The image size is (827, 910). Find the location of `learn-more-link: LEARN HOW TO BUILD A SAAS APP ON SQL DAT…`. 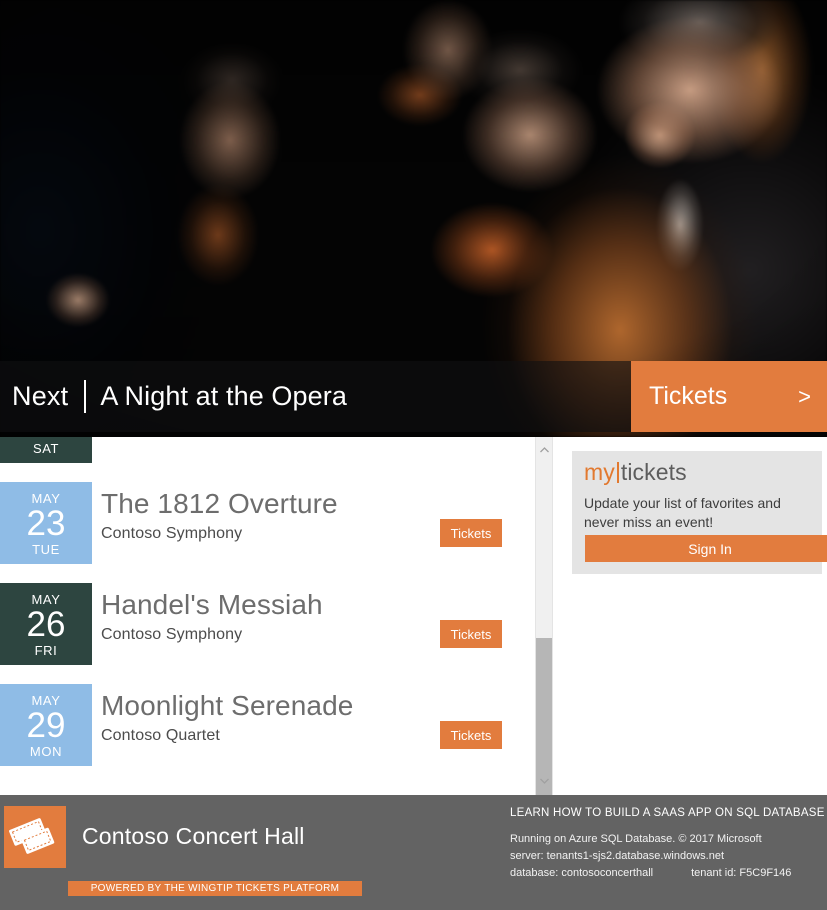

learn-more-link: LEARN HOW TO BUILD A SAAS APP ON SQL DAT… is located at coordinates (667, 813).